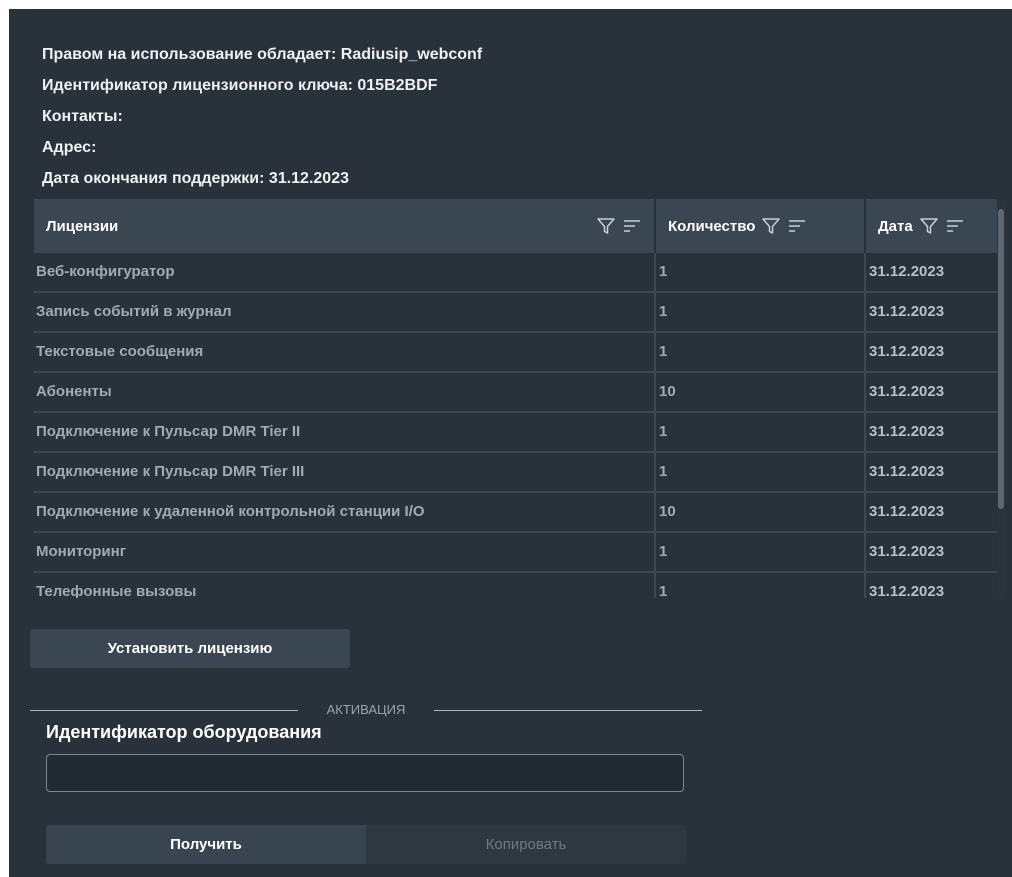 The image size is (1012, 877). What do you see at coordinates (712, 226) in the screenshot?
I see `column-header-label: Количество` at bounding box center [712, 226].